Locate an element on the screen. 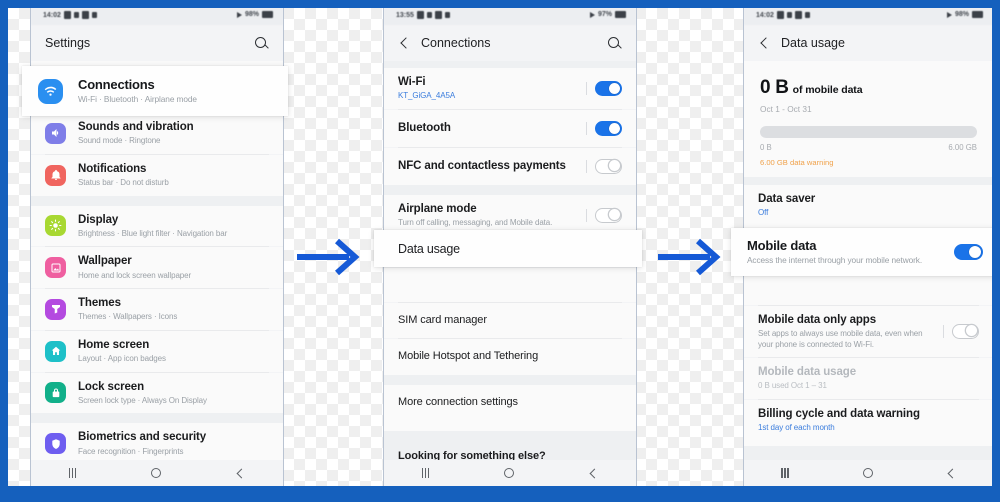 The height and width of the screenshot is (502, 1000). connections-row-more-settings: More connection settings is located at coordinates (510, 403).